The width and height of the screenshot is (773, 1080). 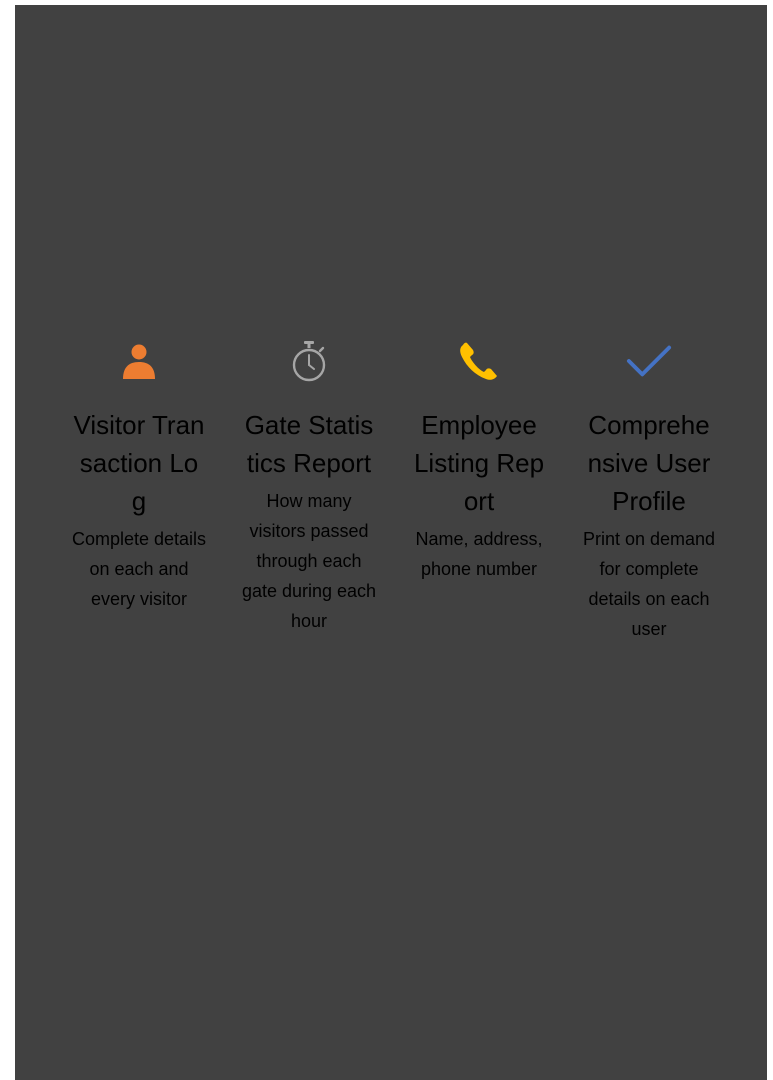 What do you see at coordinates (649, 361) in the screenshot?
I see `checkmark-icon` at bounding box center [649, 361].